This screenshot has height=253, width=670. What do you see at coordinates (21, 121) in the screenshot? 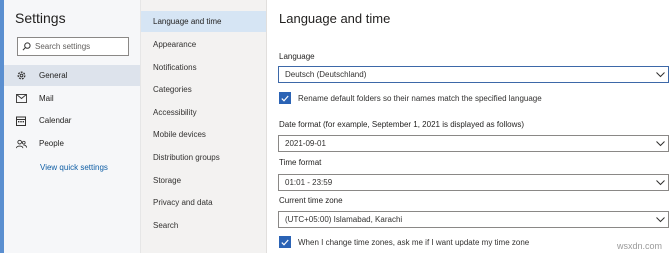
I see `calendar-icon` at bounding box center [21, 121].